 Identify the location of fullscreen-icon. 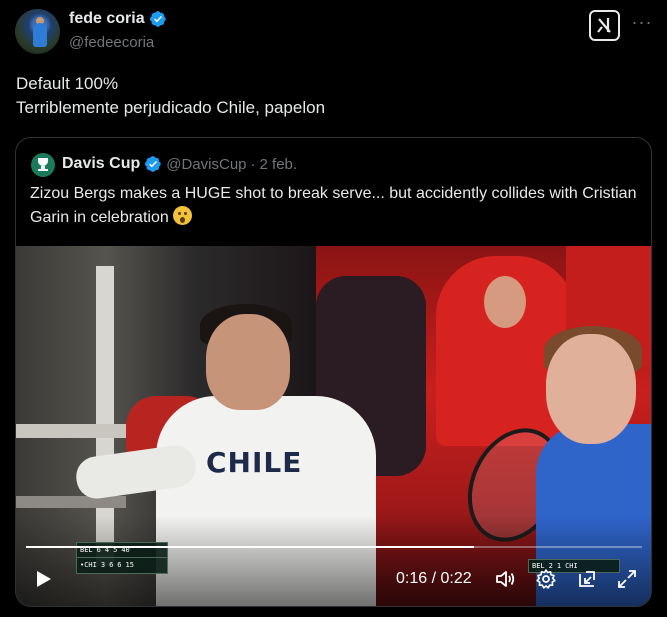
(627, 579).